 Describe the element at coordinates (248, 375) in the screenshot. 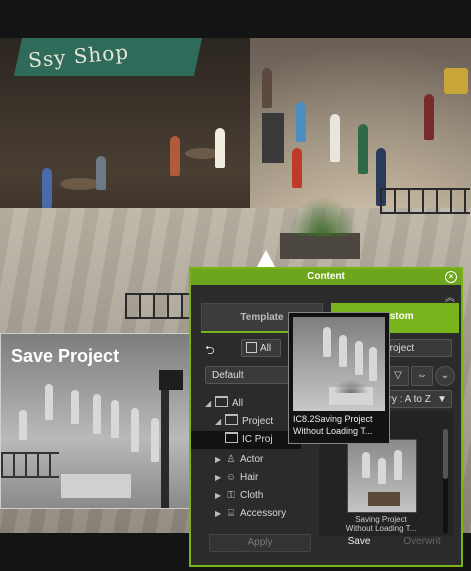

I see `default-select: Default` at that location.